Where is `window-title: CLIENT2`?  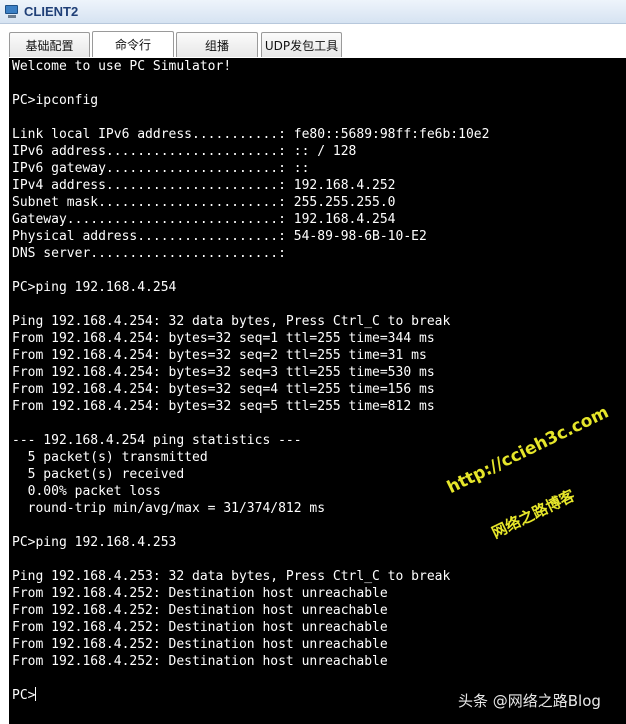
window-title: CLIENT2 is located at coordinates (51, 11).